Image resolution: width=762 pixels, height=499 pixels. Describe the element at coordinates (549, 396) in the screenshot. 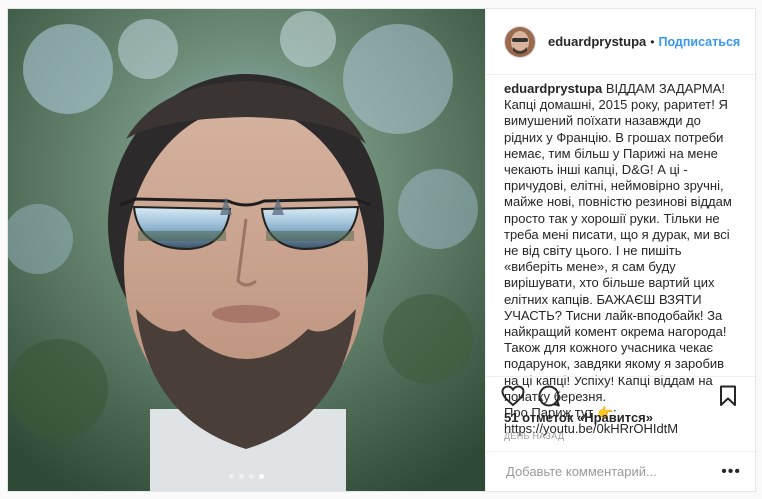

I see `comment-bubble-icon` at that location.